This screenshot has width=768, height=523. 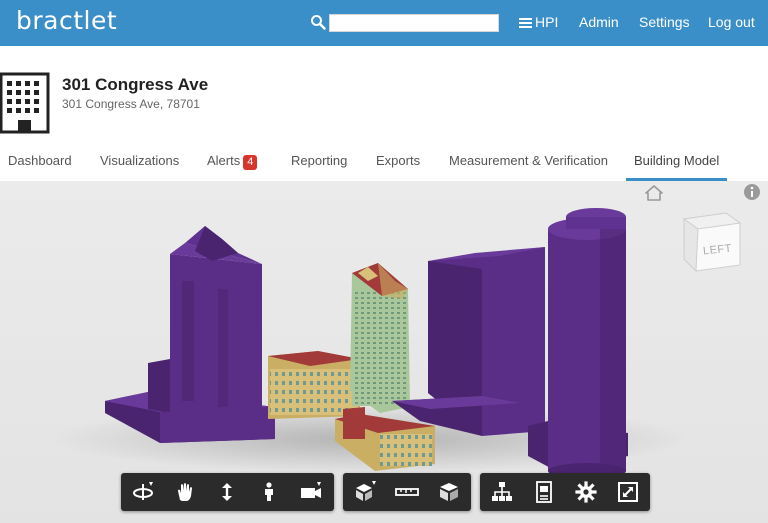 I want to click on building-address: 301 Congress Ave, 78701, so click(x=131, y=104).